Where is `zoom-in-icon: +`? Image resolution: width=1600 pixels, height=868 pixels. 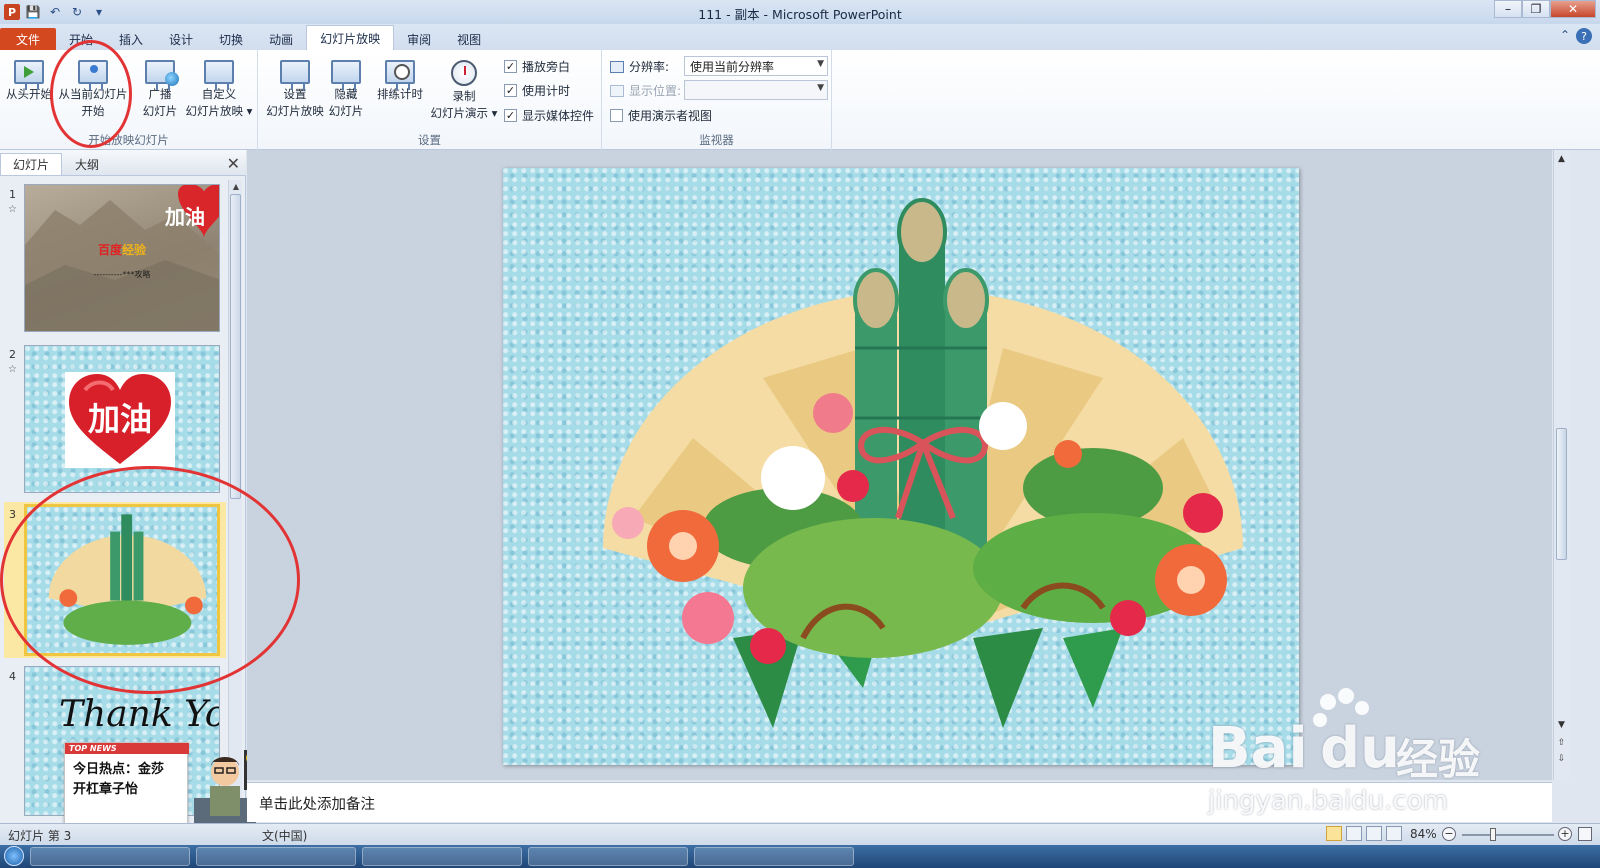
zoom-in-icon: + is located at coordinates (1565, 834).